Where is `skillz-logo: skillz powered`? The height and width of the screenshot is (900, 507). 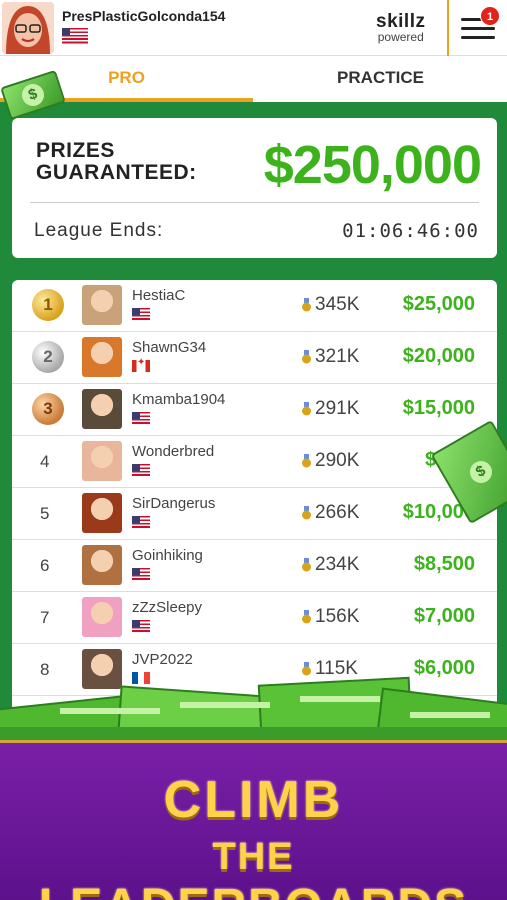
skillz-logo: skillz powered is located at coordinates (400, 27).